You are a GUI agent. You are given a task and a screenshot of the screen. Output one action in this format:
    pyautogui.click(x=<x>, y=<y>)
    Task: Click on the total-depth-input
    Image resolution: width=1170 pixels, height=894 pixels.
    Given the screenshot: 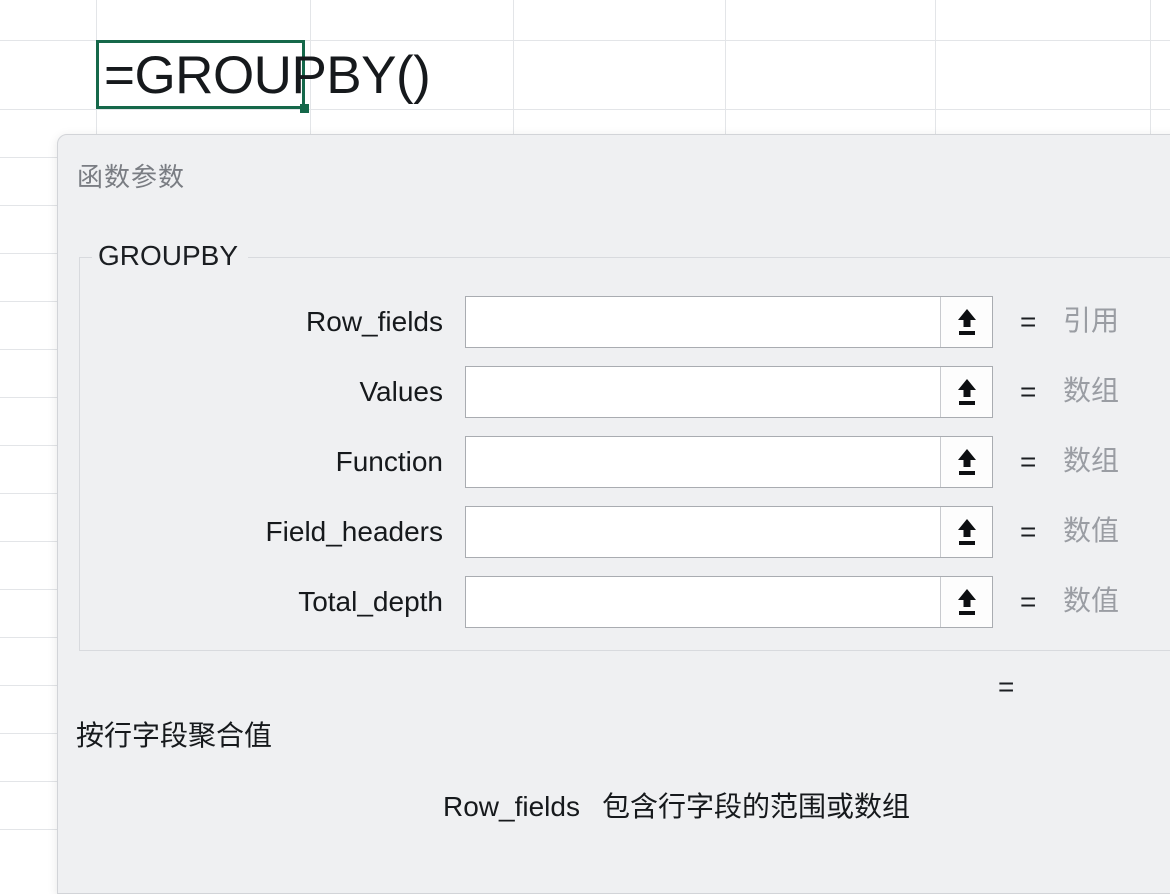 What is the action you would take?
    pyautogui.click(x=703, y=602)
    